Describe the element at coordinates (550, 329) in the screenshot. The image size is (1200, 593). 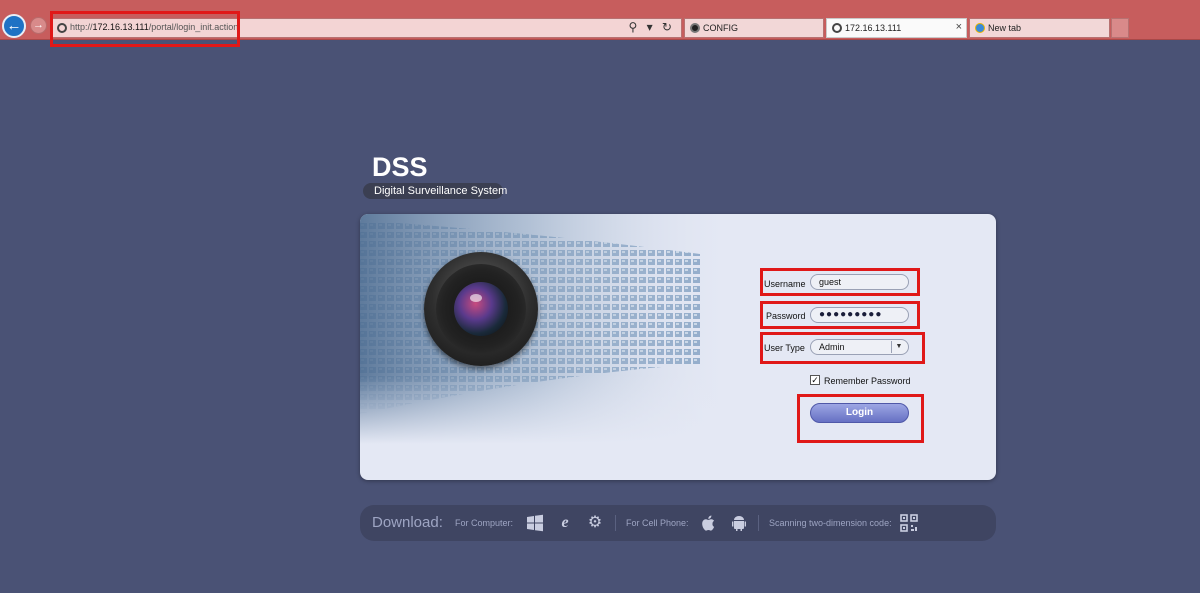
I see `hero-image` at that location.